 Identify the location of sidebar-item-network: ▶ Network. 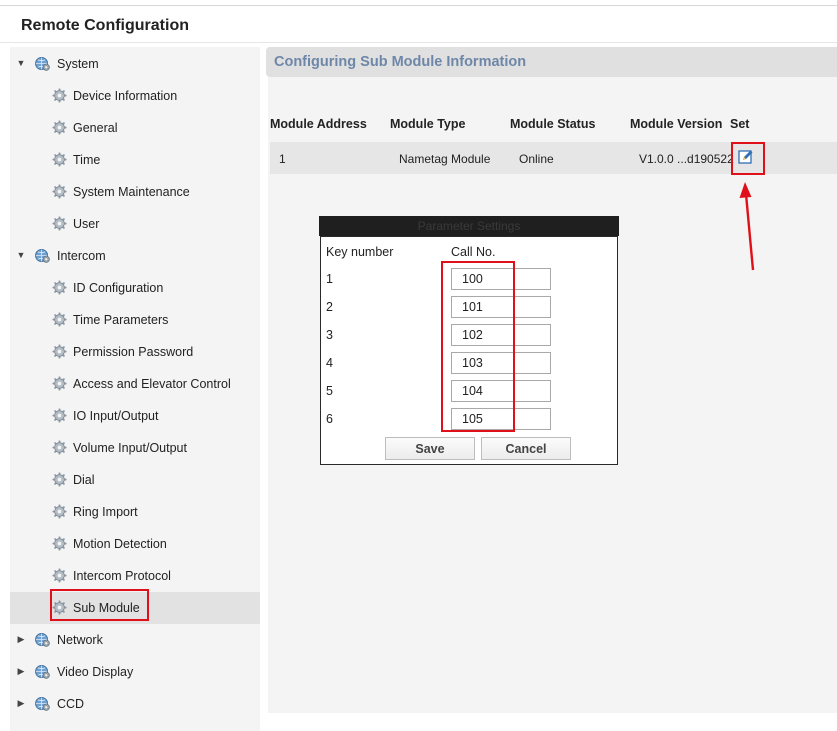
(135, 640).